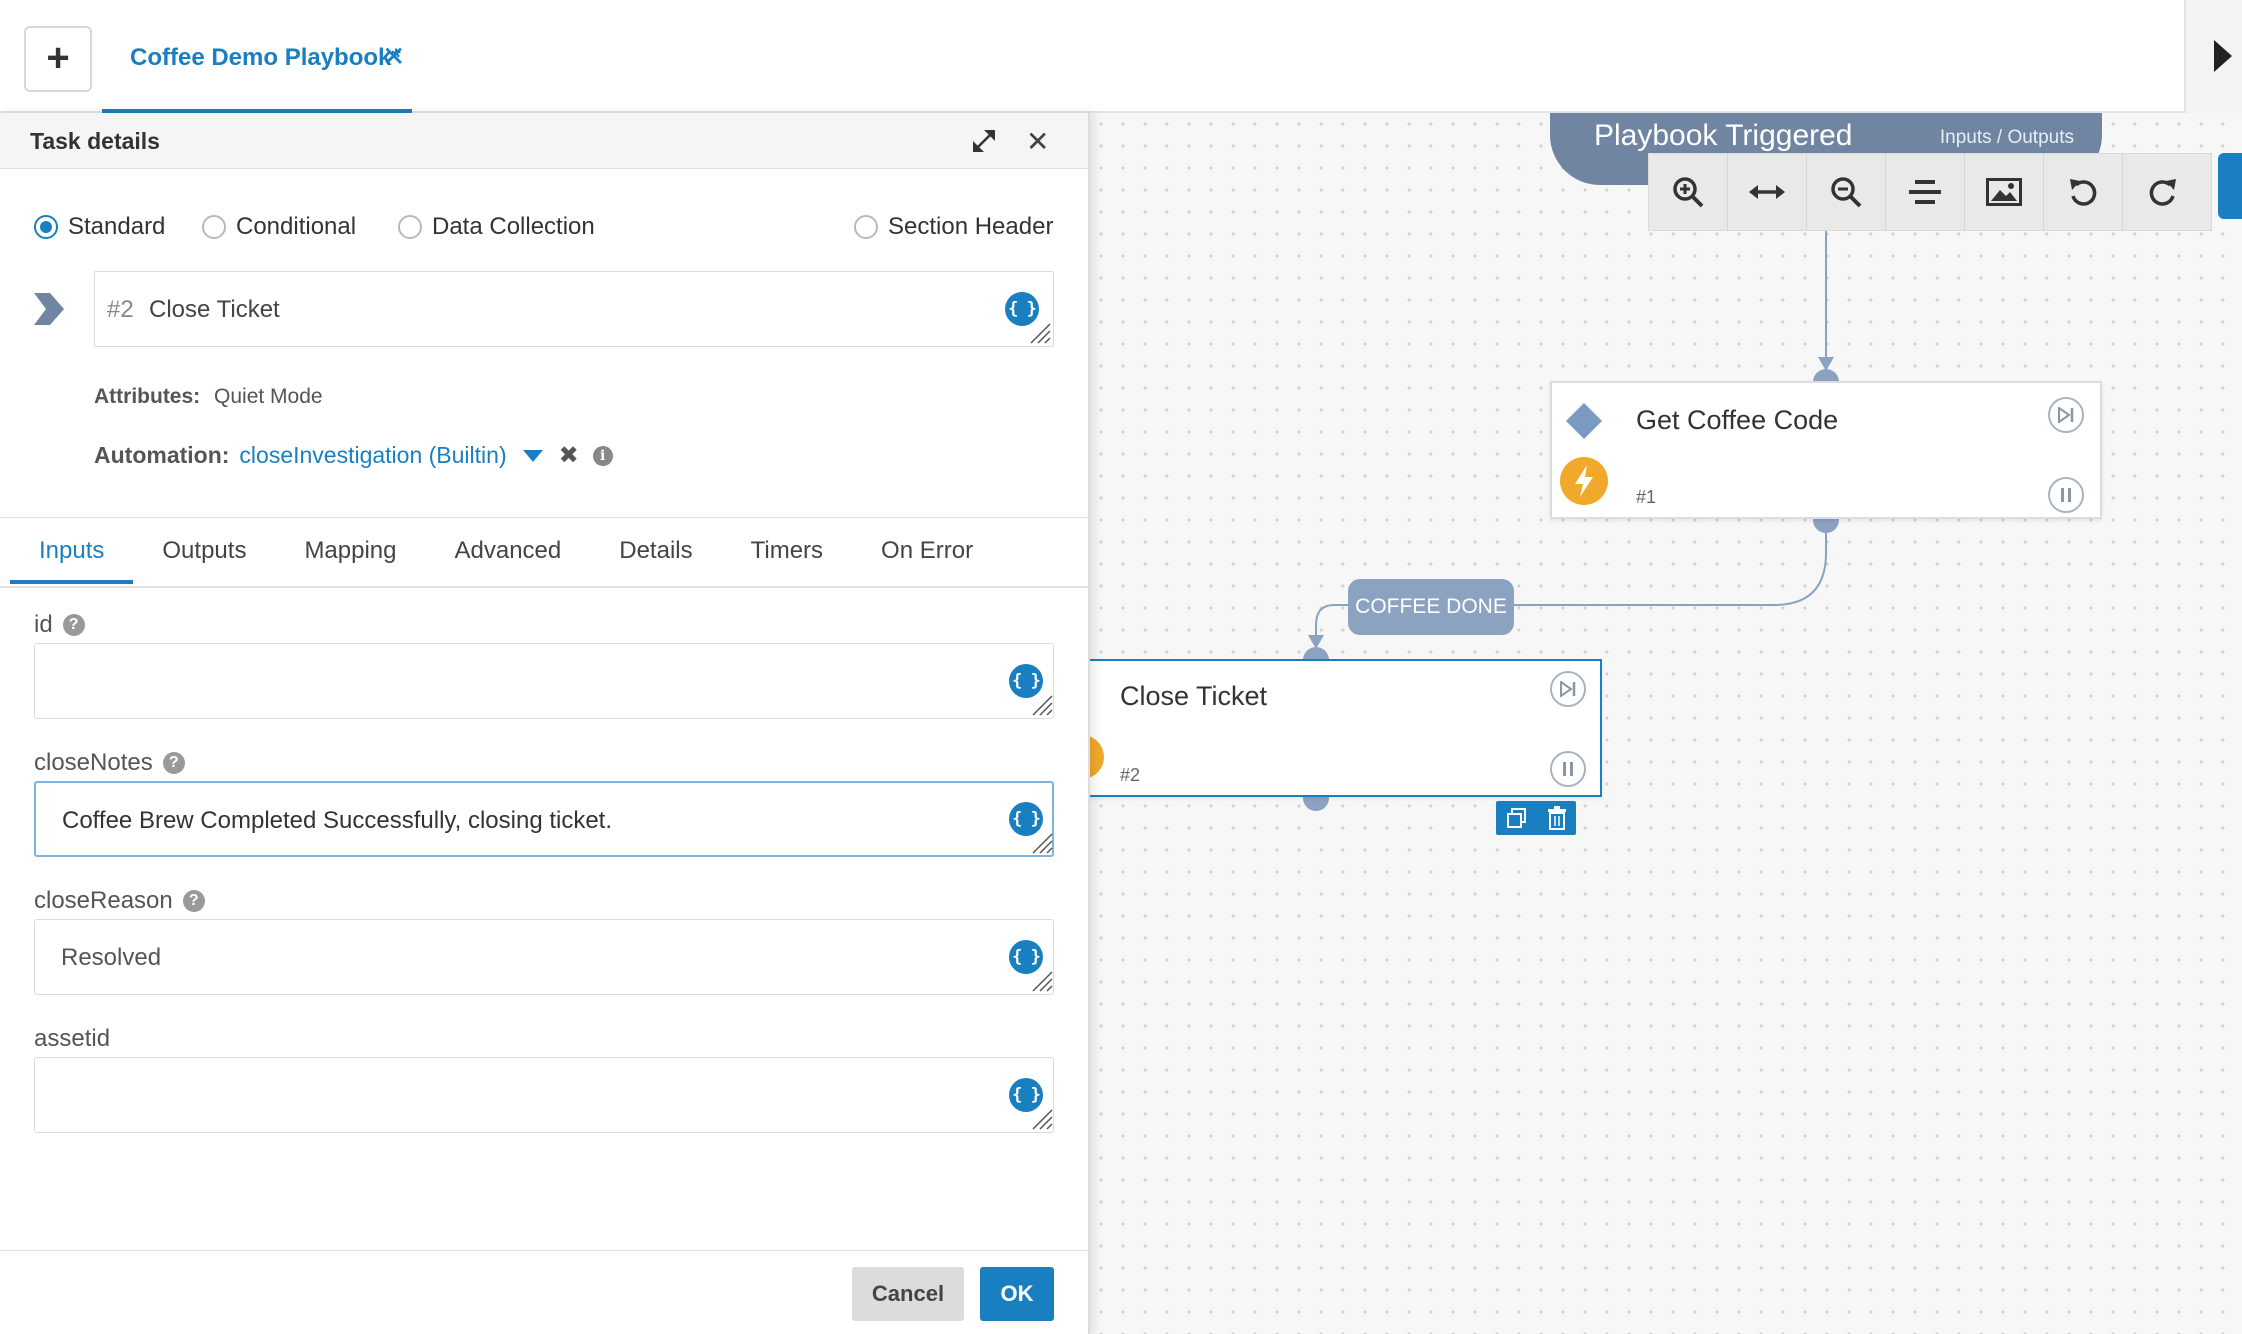 Image resolution: width=2242 pixels, height=1334 pixels. Describe the element at coordinates (2004, 192) in the screenshot. I see `image-export-icon` at that location.